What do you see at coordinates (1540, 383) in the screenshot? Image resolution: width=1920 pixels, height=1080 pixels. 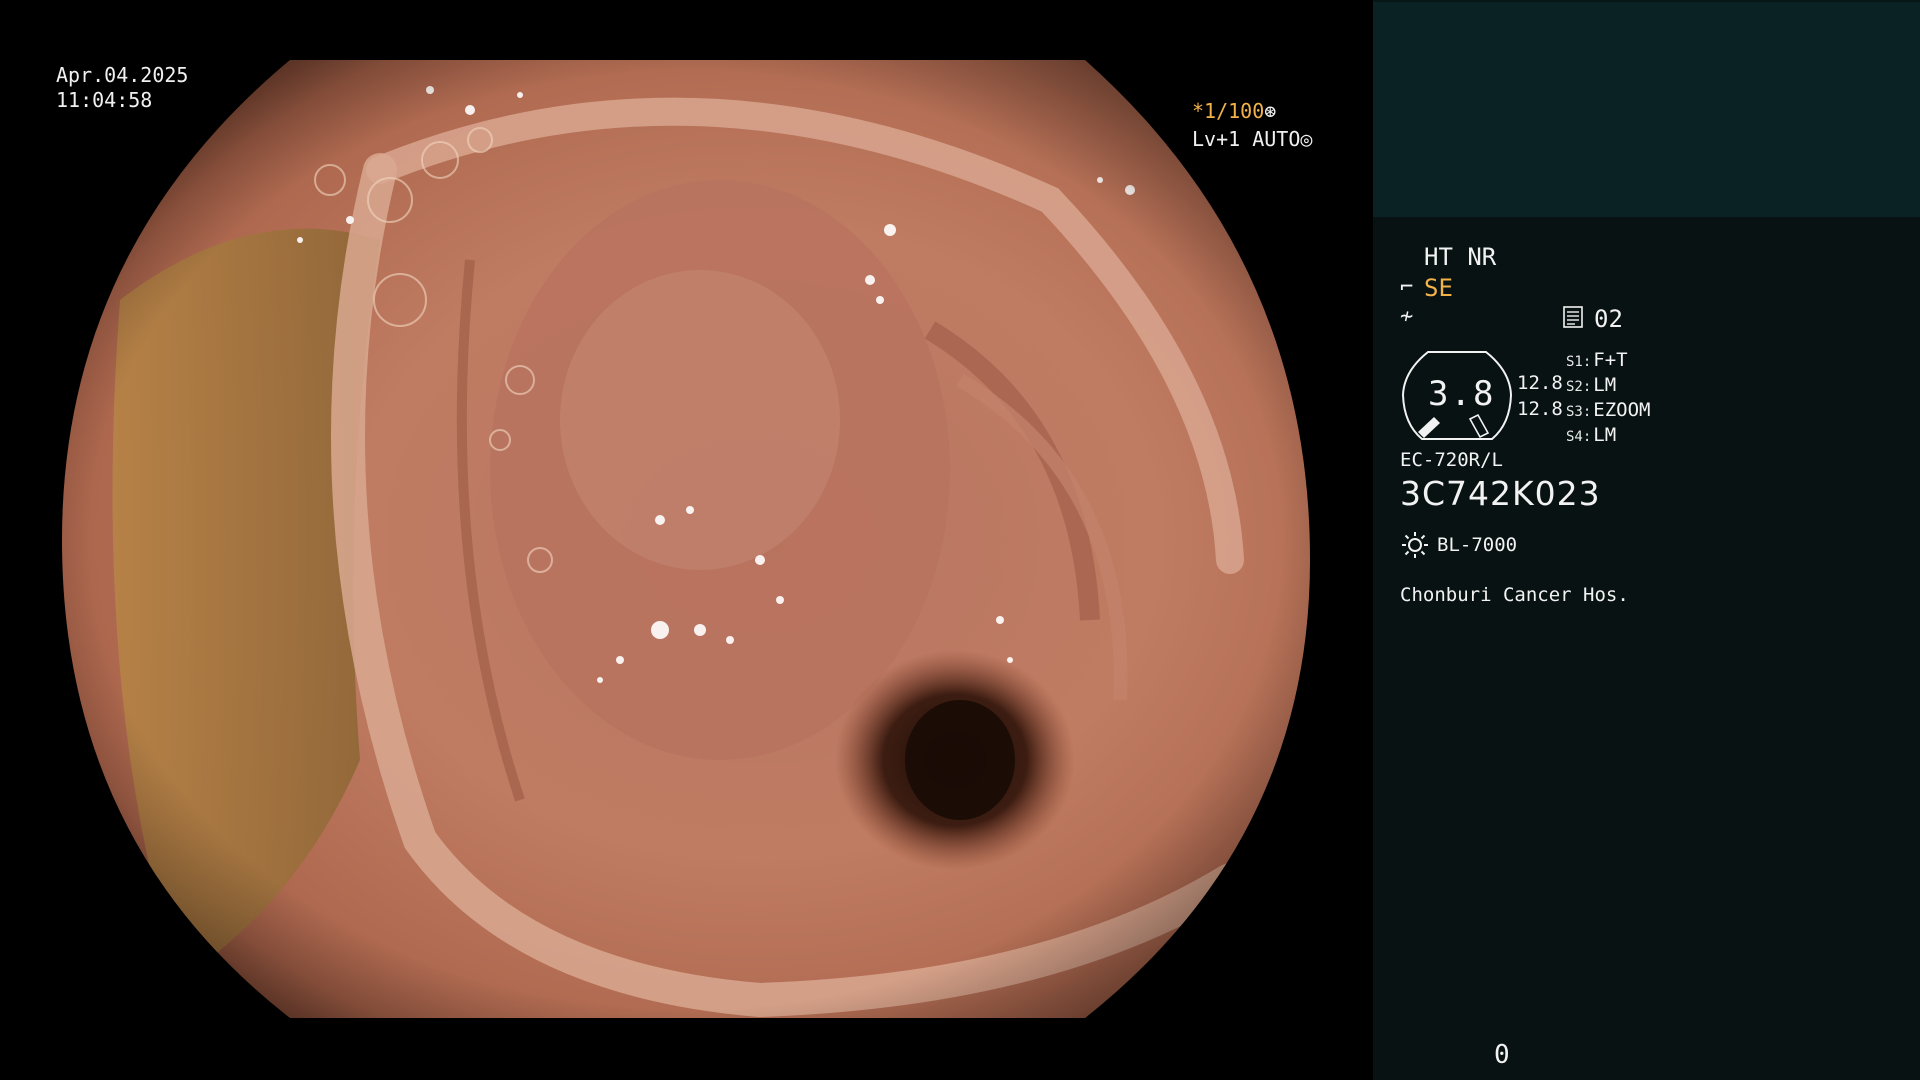 I see `magnification-top: 12.8` at bounding box center [1540, 383].